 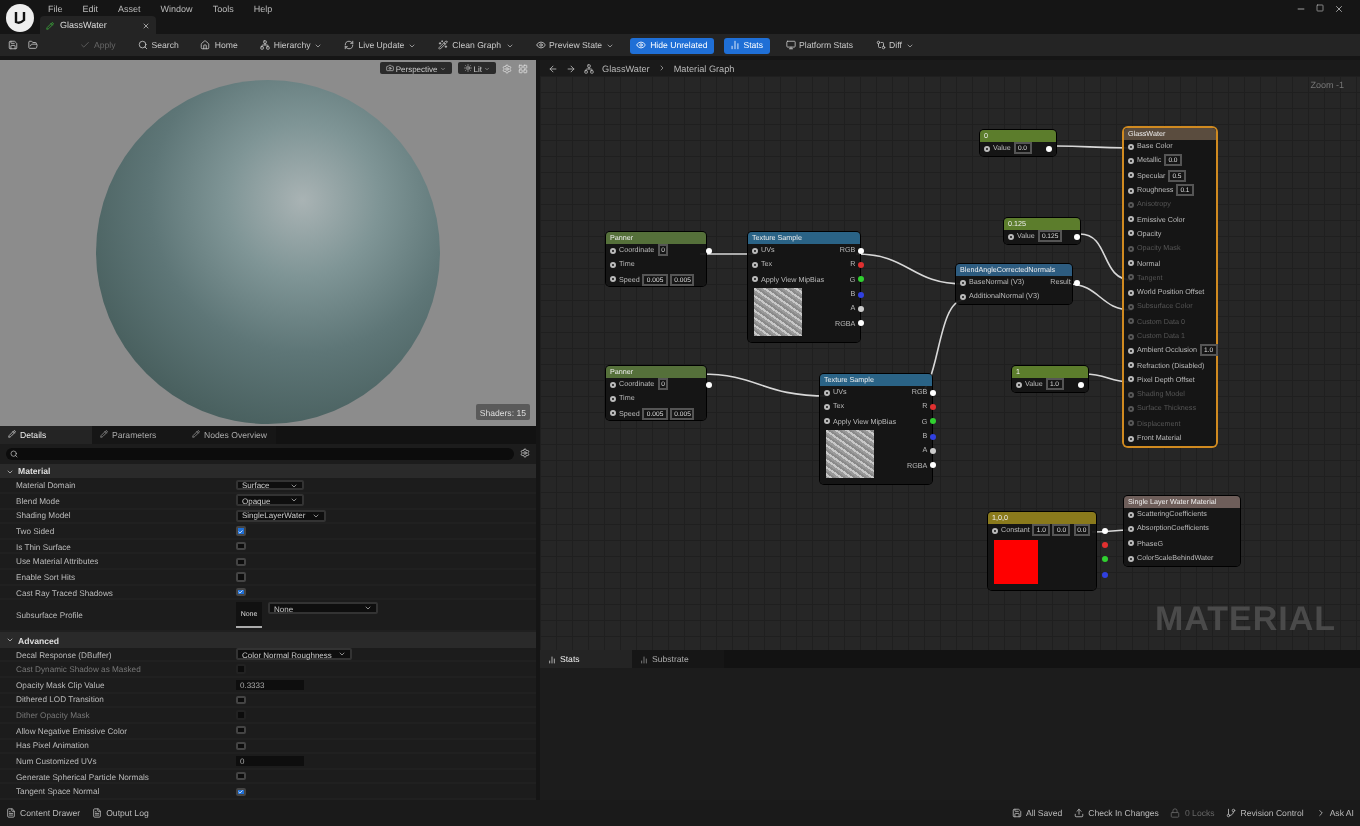 What do you see at coordinates (264, 45) in the screenshot?
I see `hierarchy-icon` at bounding box center [264, 45].